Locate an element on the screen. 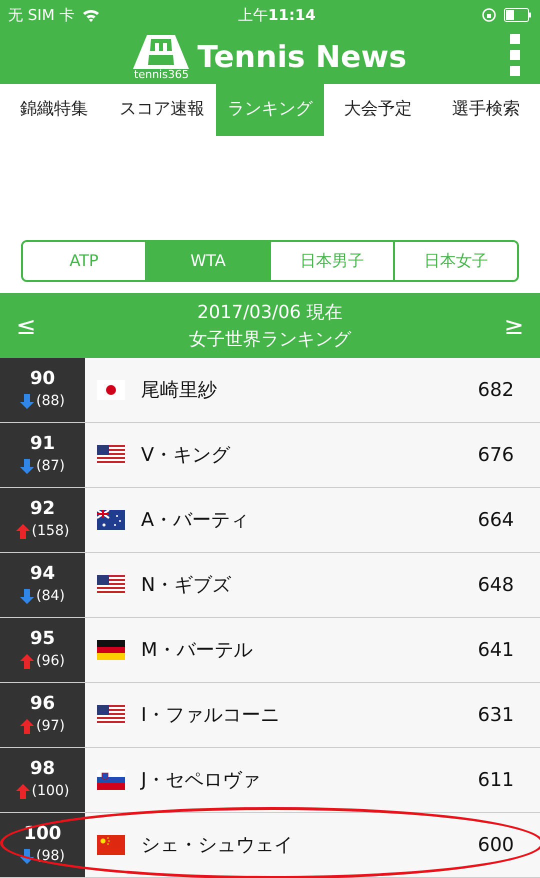  previous-rank: (98) is located at coordinates (50, 856).